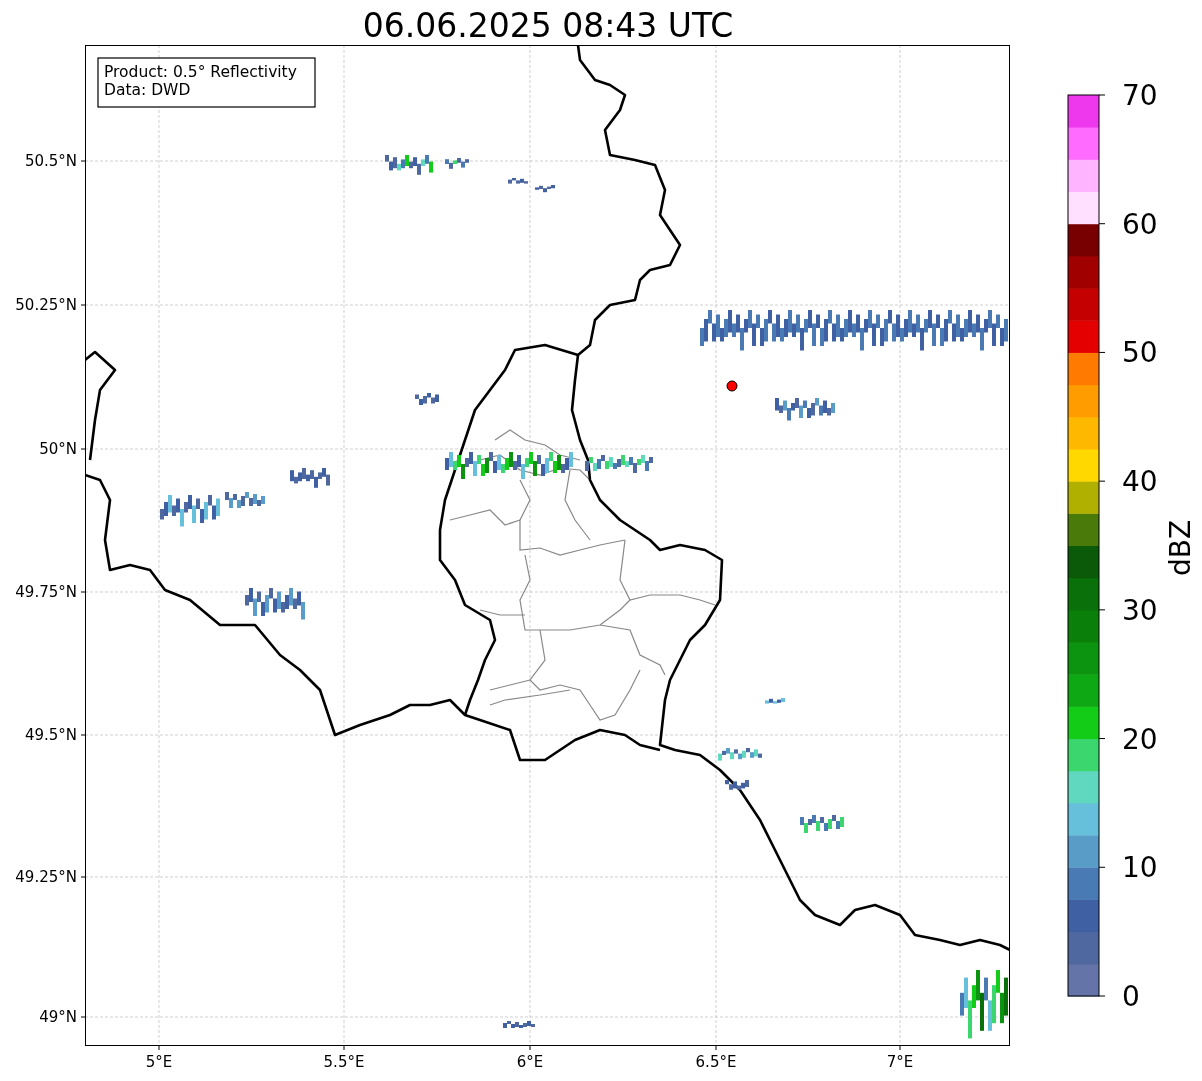  What do you see at coordinates (1140, 482) in the screenshot?
I see `colorbar-tick-label: 40` at bounding box center [1140, 482].